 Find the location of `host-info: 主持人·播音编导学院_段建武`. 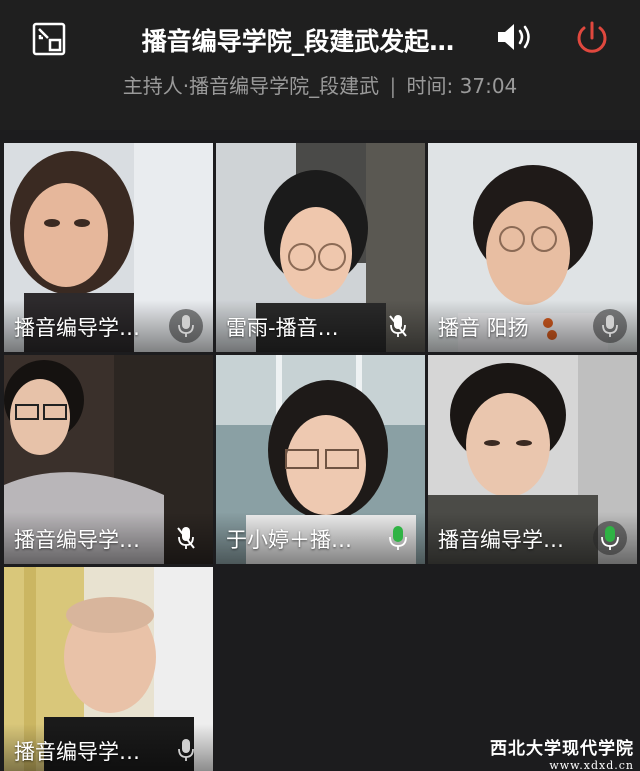

host-info: 主持人·播音编导学院_段建武 is located at coordinates (251, 86).